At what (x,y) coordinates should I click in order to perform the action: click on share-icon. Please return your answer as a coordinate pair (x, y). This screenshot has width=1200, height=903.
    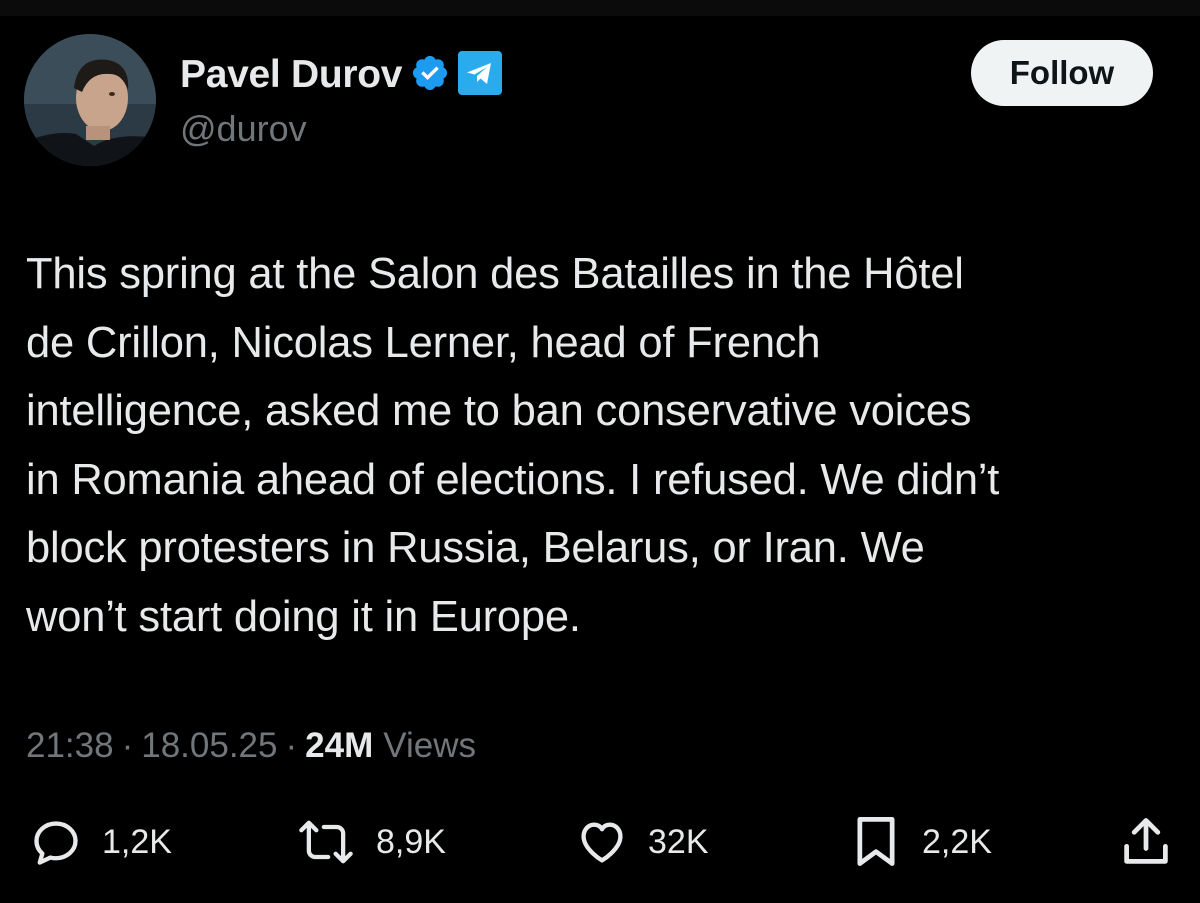
    Looking at the image, I should click on (1146, 841).